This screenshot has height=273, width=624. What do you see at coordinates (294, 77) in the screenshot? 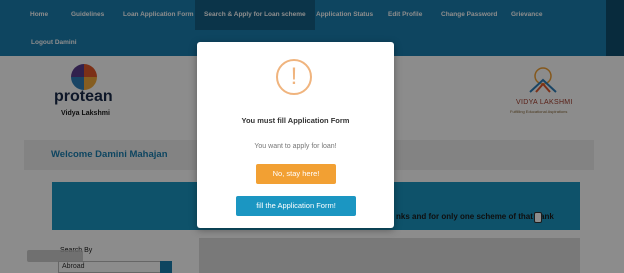
I see `exclamation-icon: !` at bounding box center [294, 77].